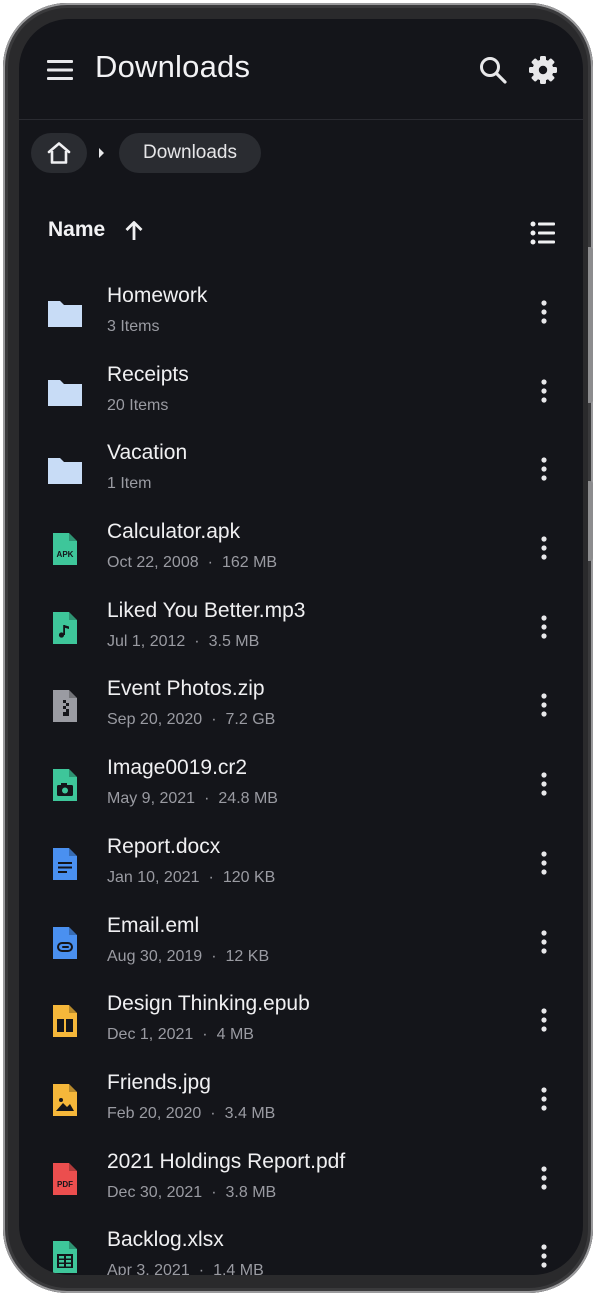 The height and width of the screenshot is (1298, 600). What do you see at coordinates (301, 391) in the screenshot?
I see `folder-row: Receipts 20 Items` at bounding box center [301, 391].